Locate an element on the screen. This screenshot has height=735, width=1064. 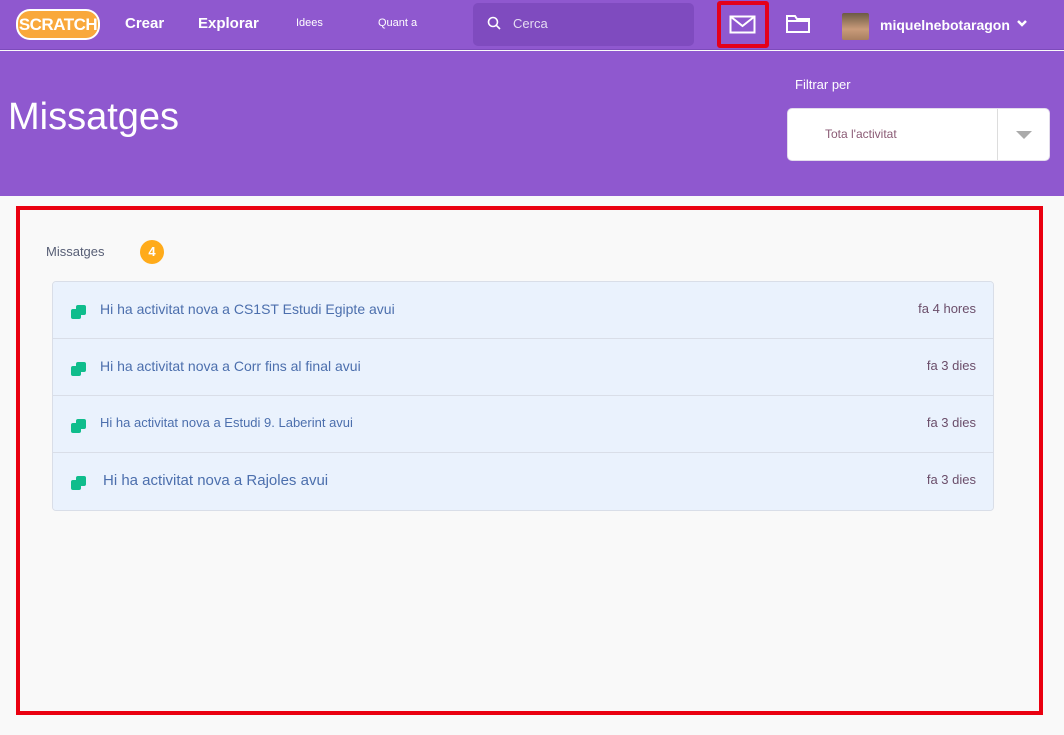
messages-heading: Missatges is located at coordinates (75, 251).